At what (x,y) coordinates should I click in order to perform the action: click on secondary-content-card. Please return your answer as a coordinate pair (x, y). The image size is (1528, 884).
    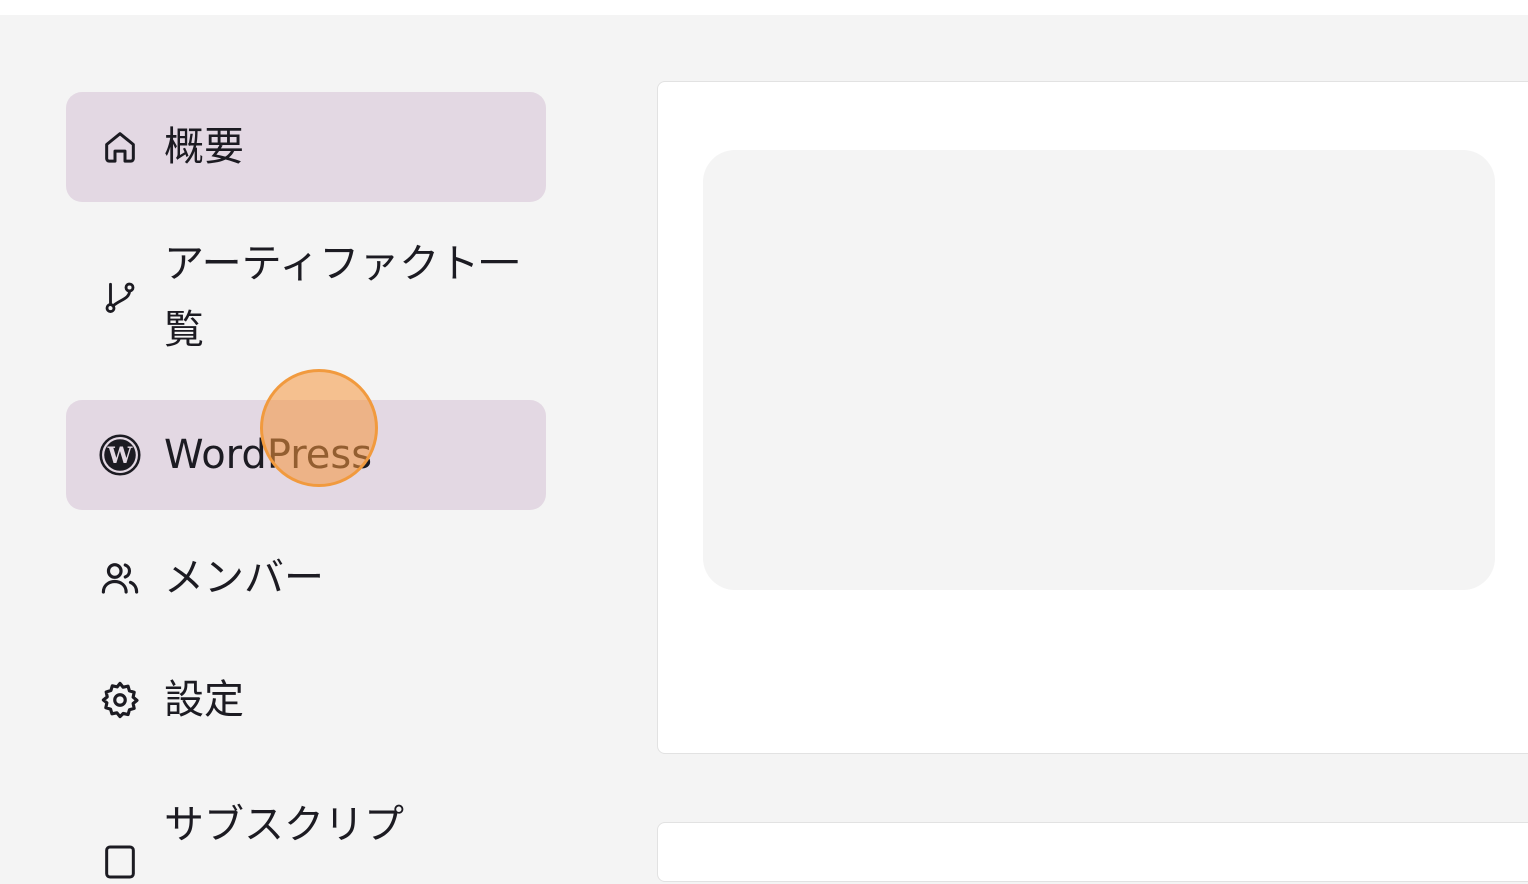
    Looking at the image, I should click on (1092, 852).